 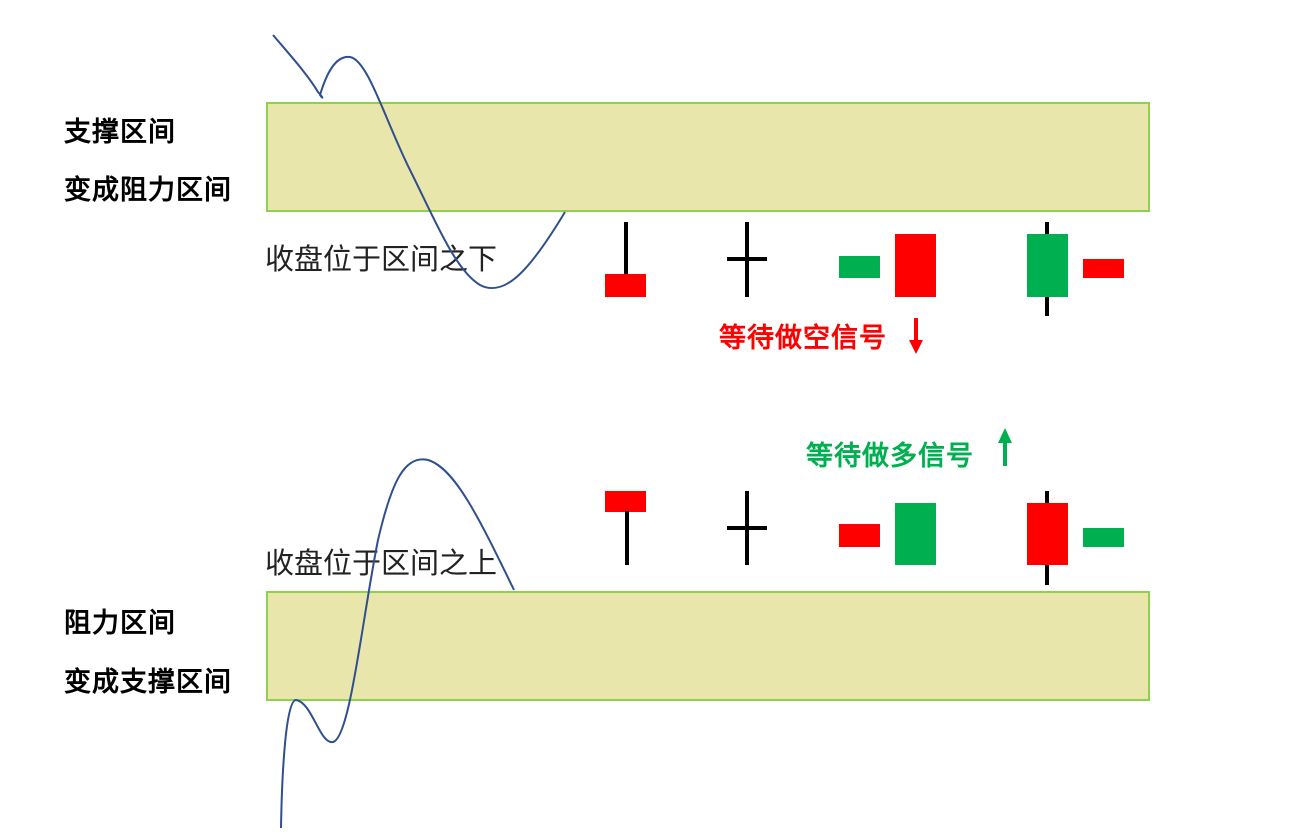 What do you see at coordinates (419, 162) in the screenshot?
I see `top-price-line` at bounding box center [419, 162].